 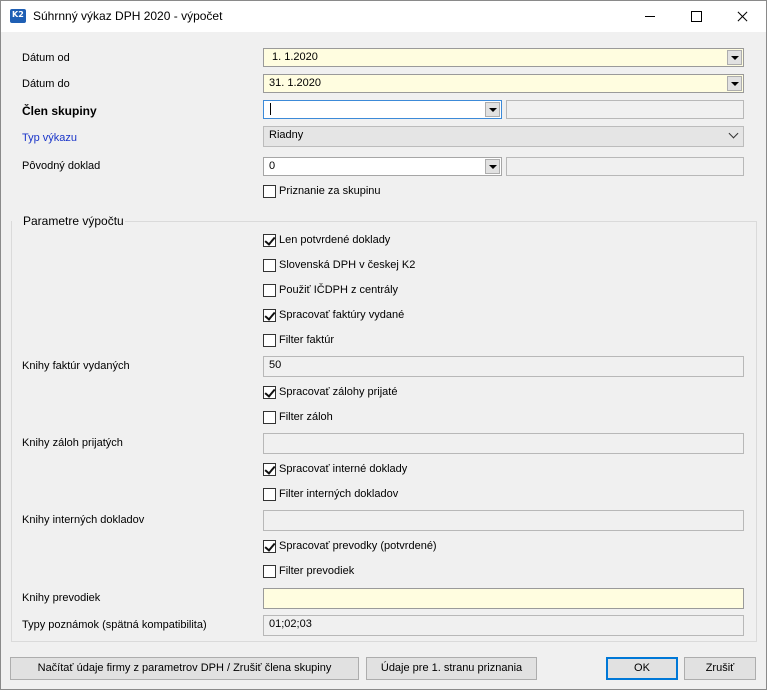 What do you see at coordinates (343, 469) in the screenshot?
I see `spracovat-interne-label: Spracovať interné doklady` at bounding box center [343, 469].